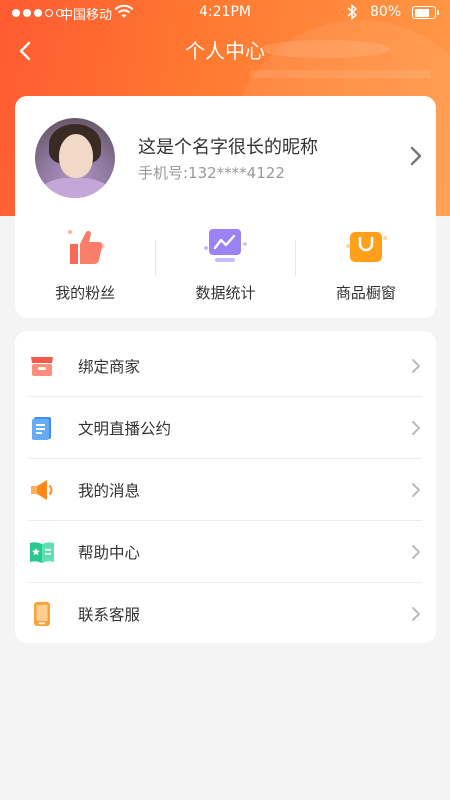 This screenshot has width=450, height=800. Describe the element at coordinates (86, 247) in the screenshot. I see `thumbs-up-icon` at that location.